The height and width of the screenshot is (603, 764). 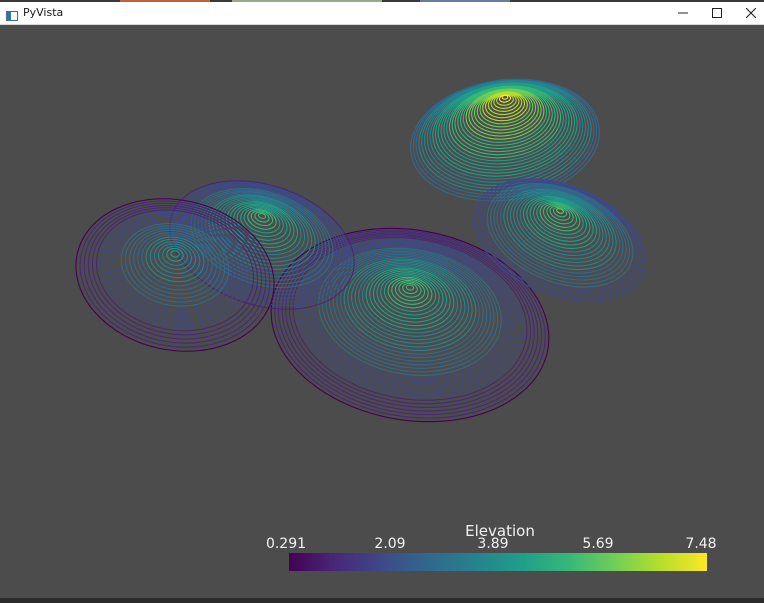 I want to click on colorbar-tick-label: 0.291, so click(x=286, y=544).